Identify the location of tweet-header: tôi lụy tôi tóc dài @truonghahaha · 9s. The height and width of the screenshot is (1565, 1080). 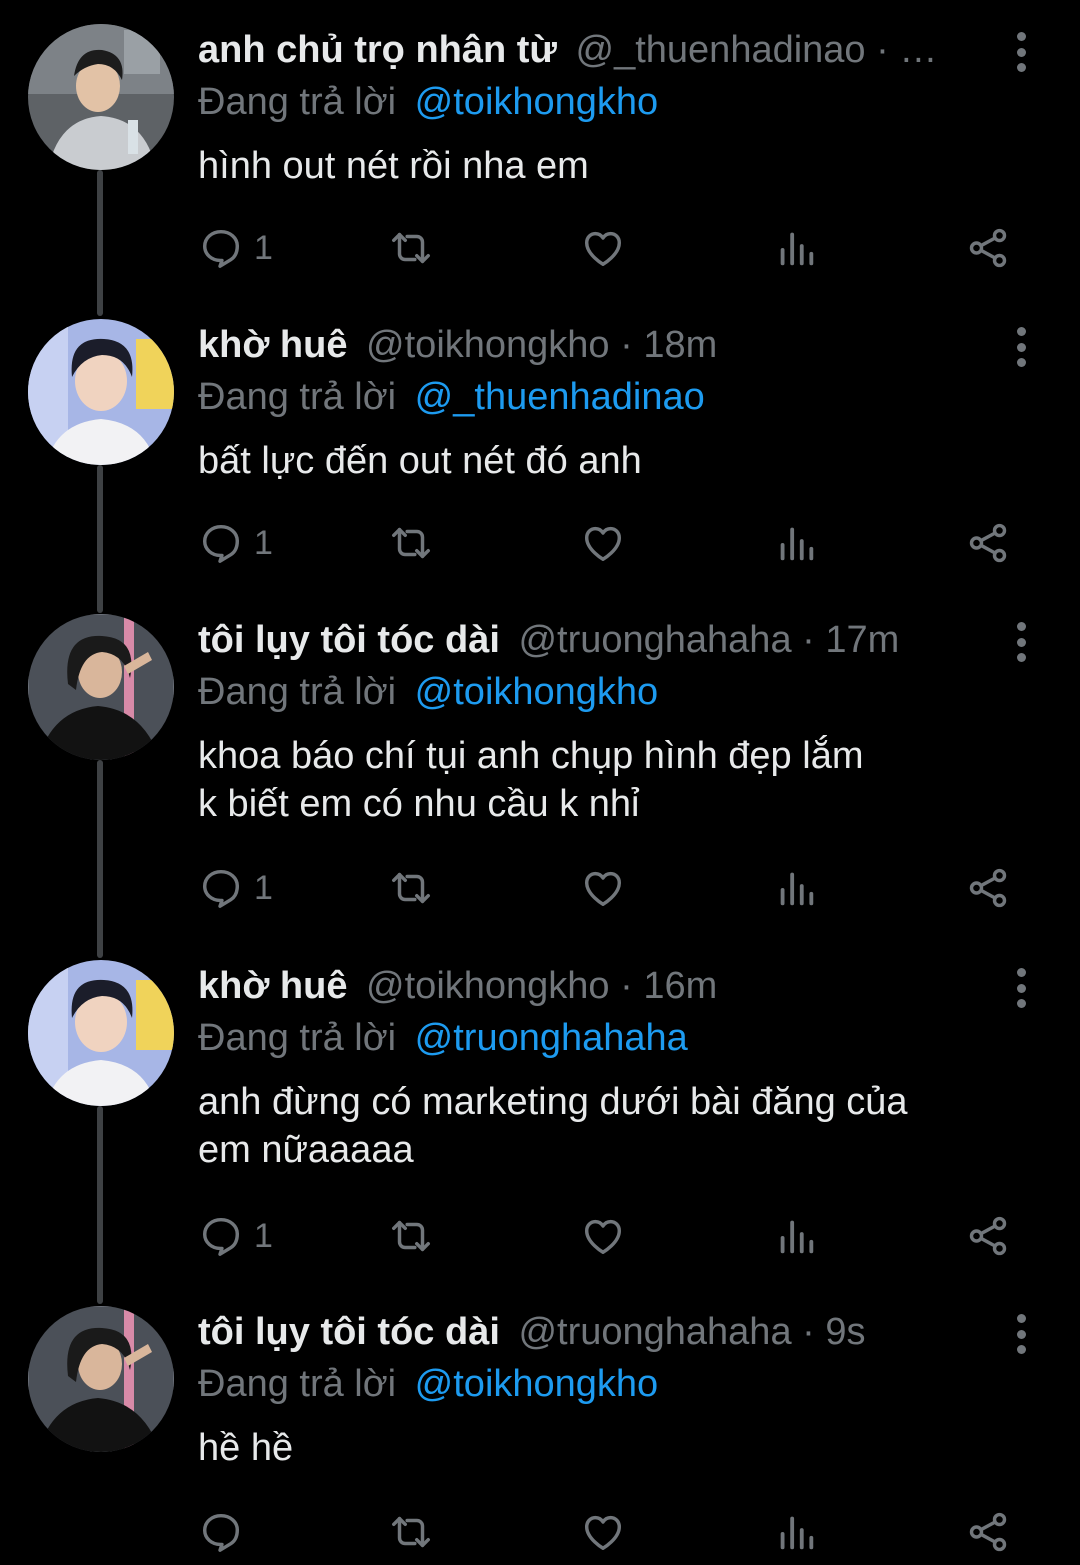
(588, 1332).